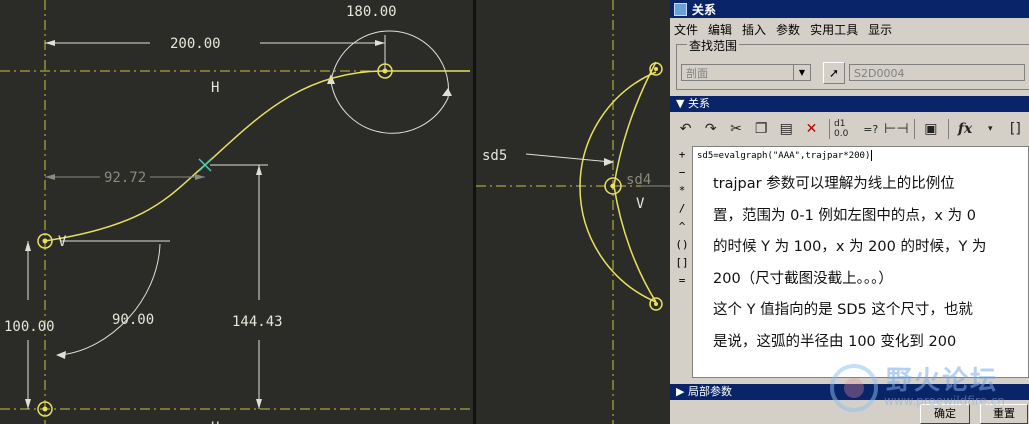 This screenshot has width=1029, height=424. What do you see at coordinates (1004, 414) in the screenshot?
I see `reset-button: 重置` at bounding box center [1004, 414].